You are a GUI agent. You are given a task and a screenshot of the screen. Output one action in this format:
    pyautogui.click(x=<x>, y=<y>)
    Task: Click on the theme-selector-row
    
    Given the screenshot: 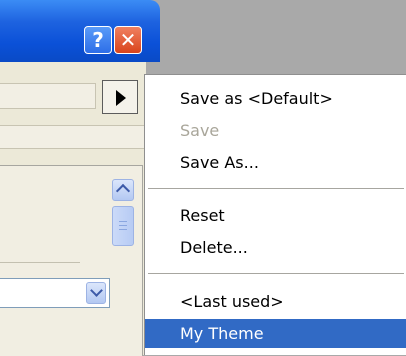 What is the action you would take?
    pyautogui.click(x=73, y=97)
    